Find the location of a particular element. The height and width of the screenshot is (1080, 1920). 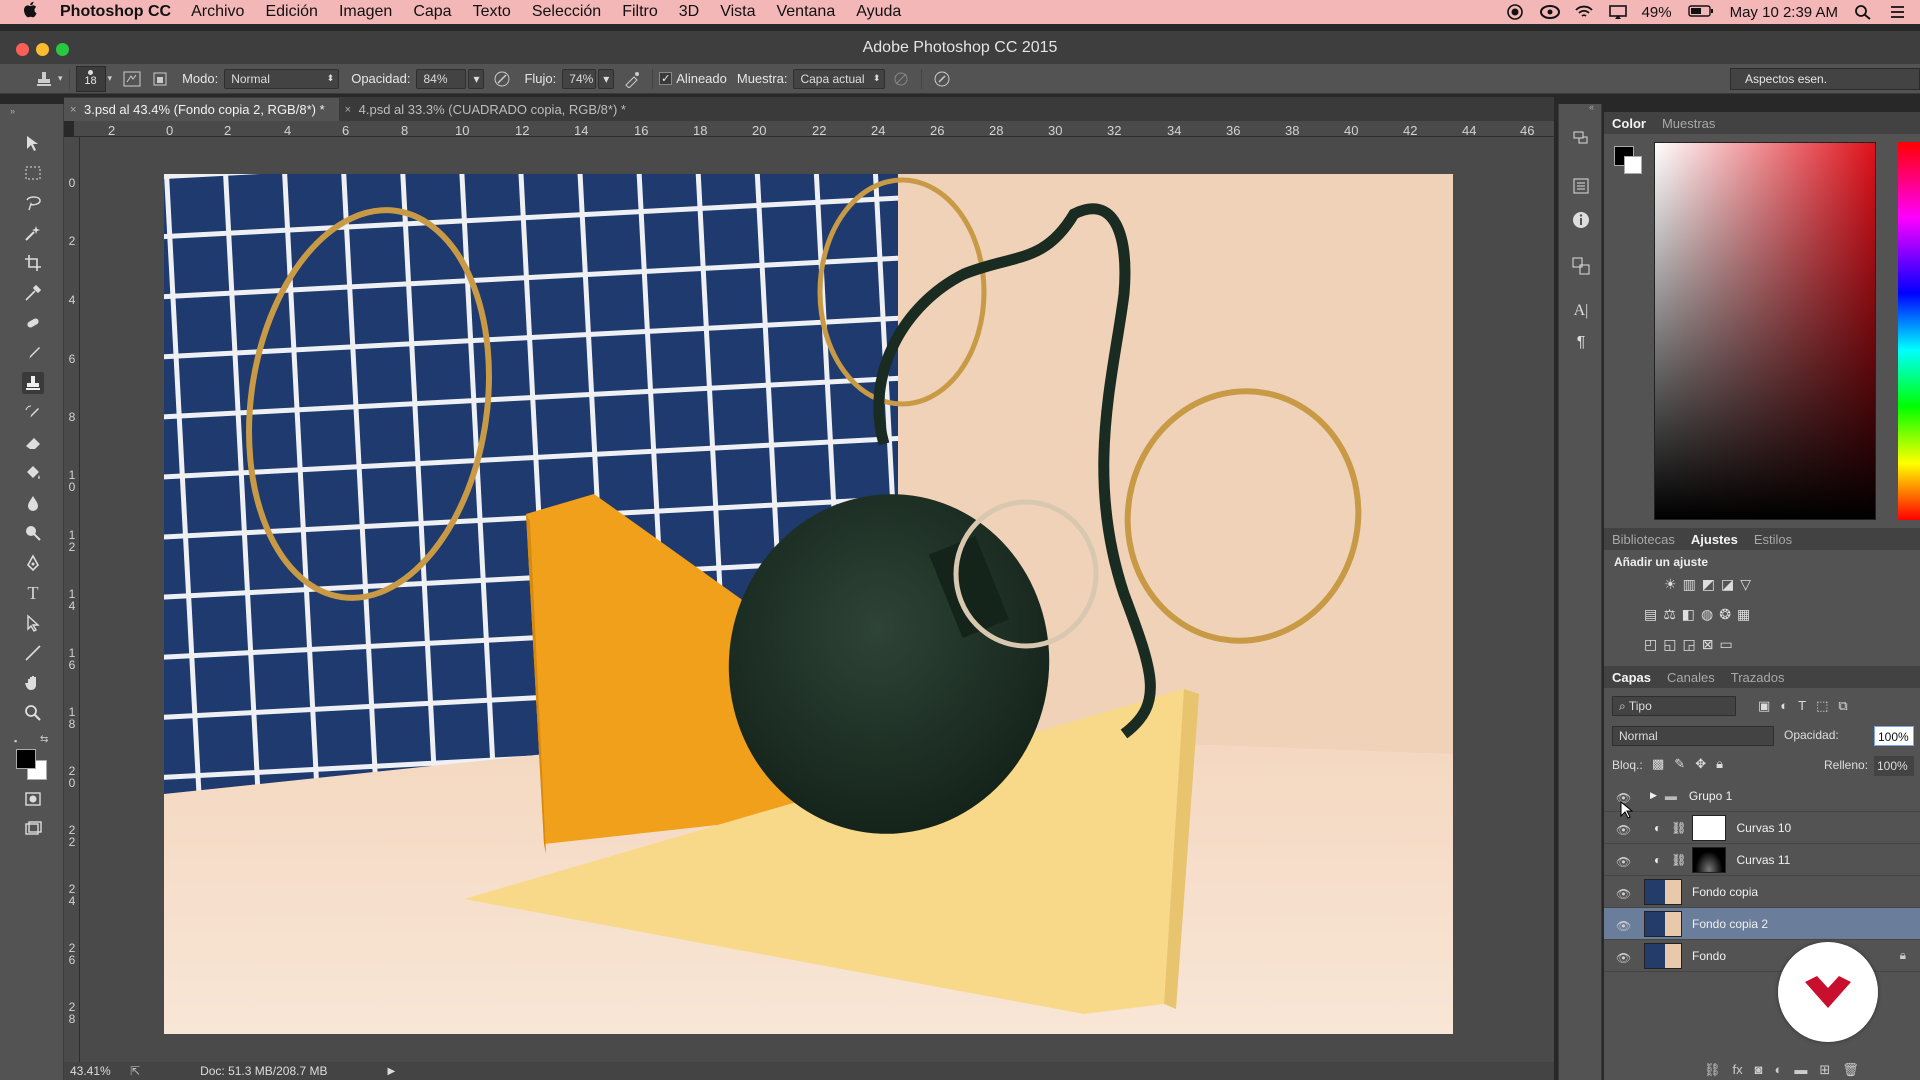

hue-slider is located at coordinates (1909, 331).